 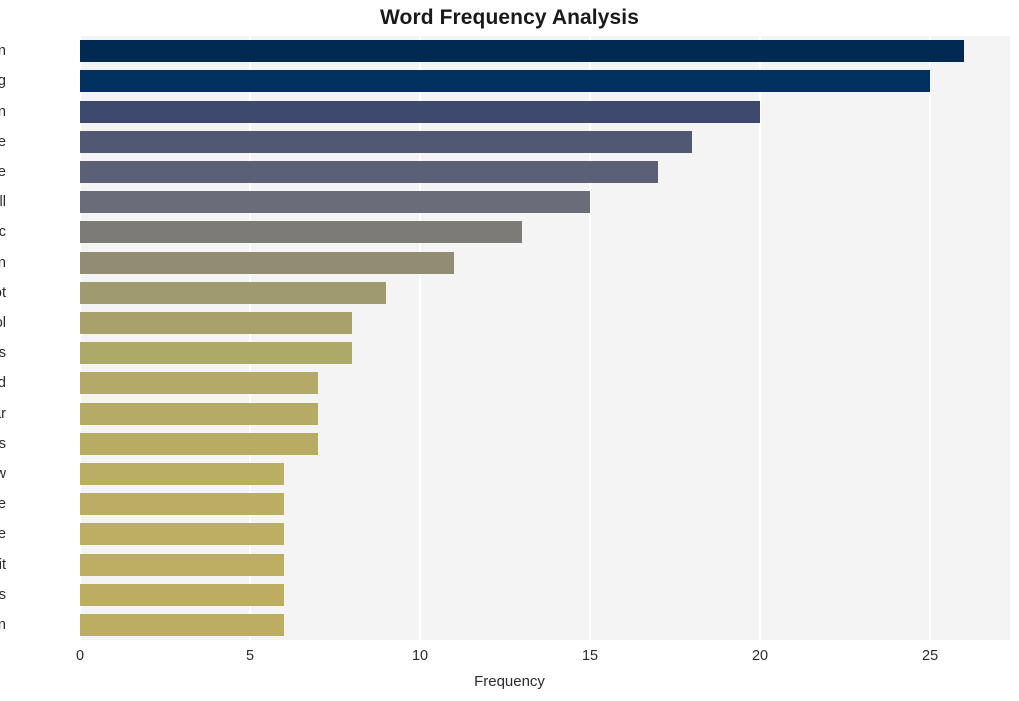 What do you see at coordinates (369, 171) in the screenshot?
I see `bar-violence` at bounding box center [369, 171].